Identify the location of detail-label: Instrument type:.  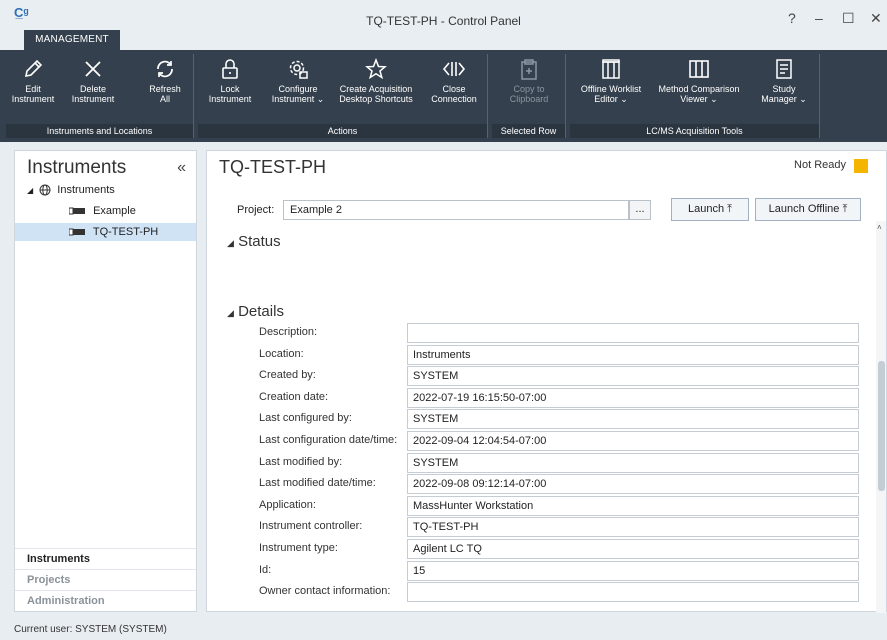
(298, 548).